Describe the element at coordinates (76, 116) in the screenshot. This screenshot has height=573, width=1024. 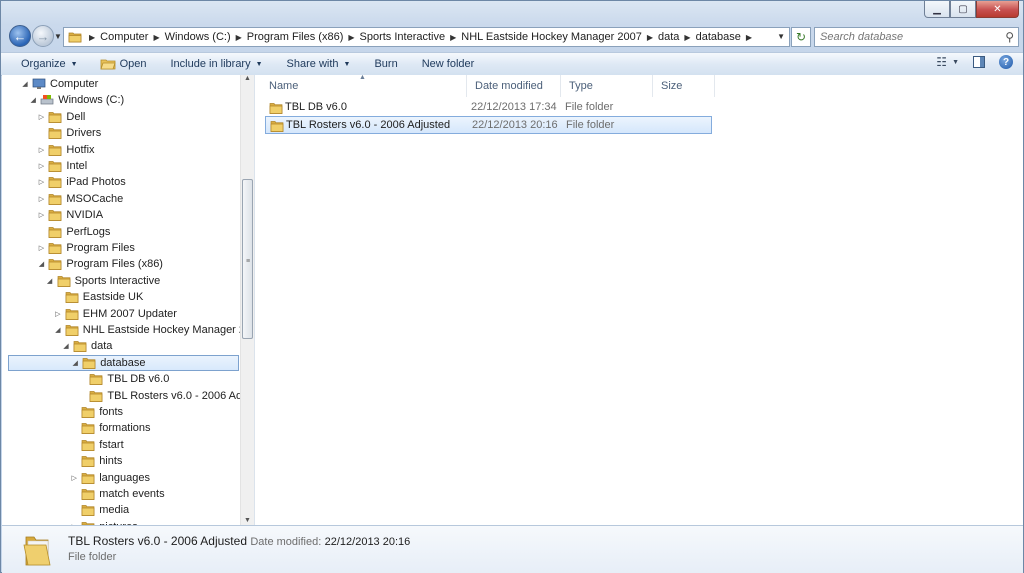
I see `tree-item-label: Dell` at that location.